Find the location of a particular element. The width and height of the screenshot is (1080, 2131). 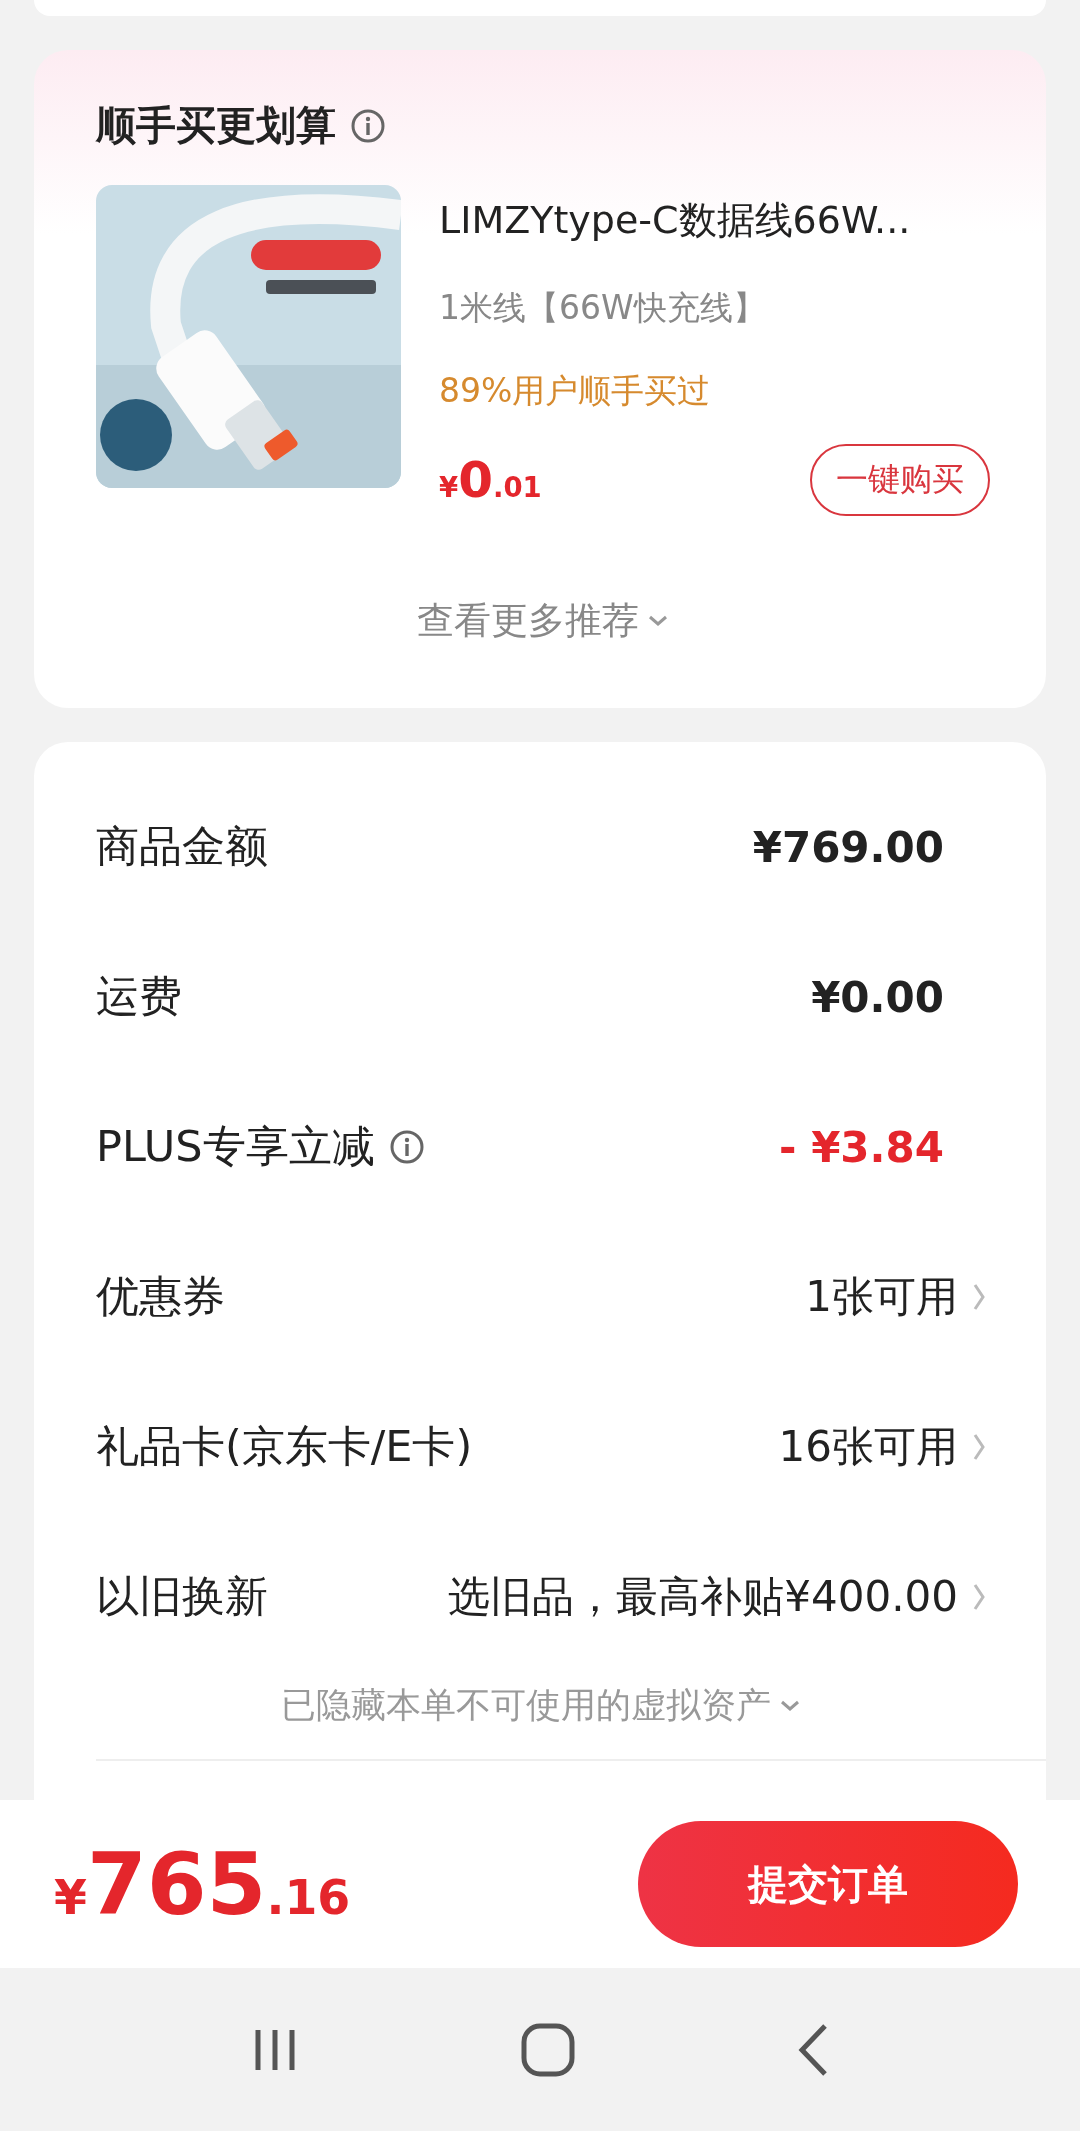

row-value: 16张可用 is located at coordinates (868, 1447).